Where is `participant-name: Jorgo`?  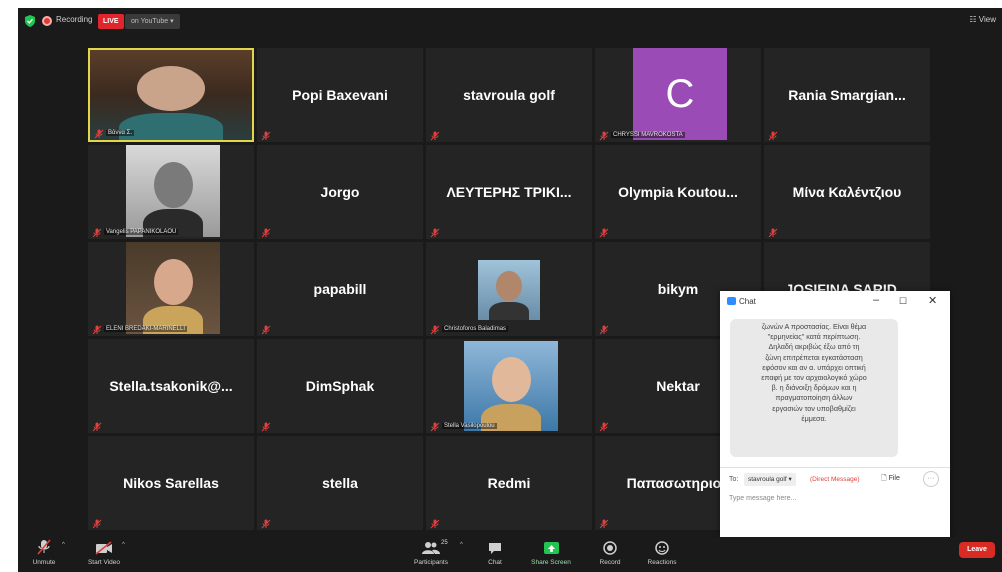 participant-name: Jorgo is located at coordinates (340, 192).